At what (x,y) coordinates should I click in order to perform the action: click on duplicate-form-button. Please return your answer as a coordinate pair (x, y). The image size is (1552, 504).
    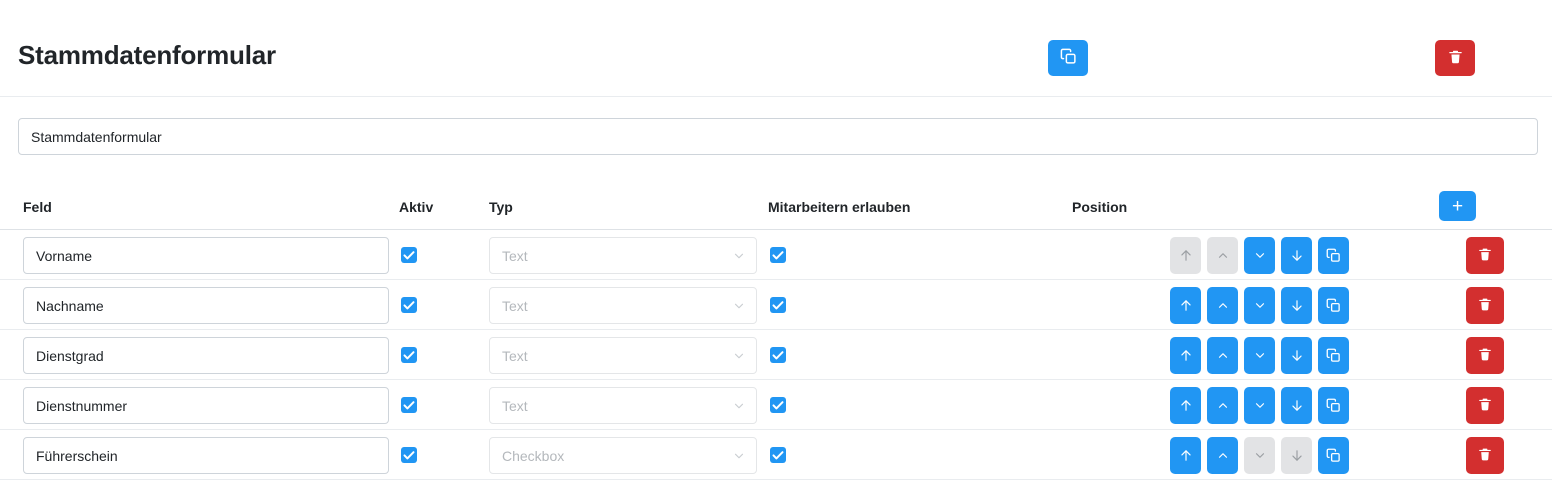
    Looking at the image, I should click on (1068, 58).